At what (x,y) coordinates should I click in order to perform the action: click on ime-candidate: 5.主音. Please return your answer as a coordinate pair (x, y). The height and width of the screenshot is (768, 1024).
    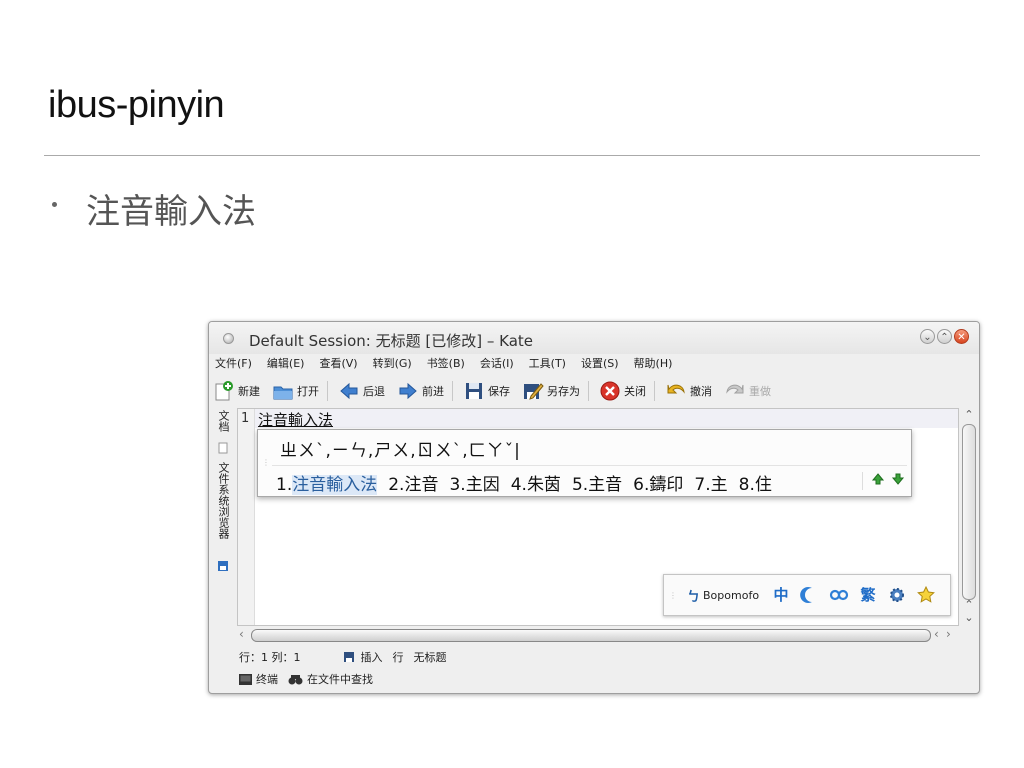
    Looking at the image, I should click on (597, 482).